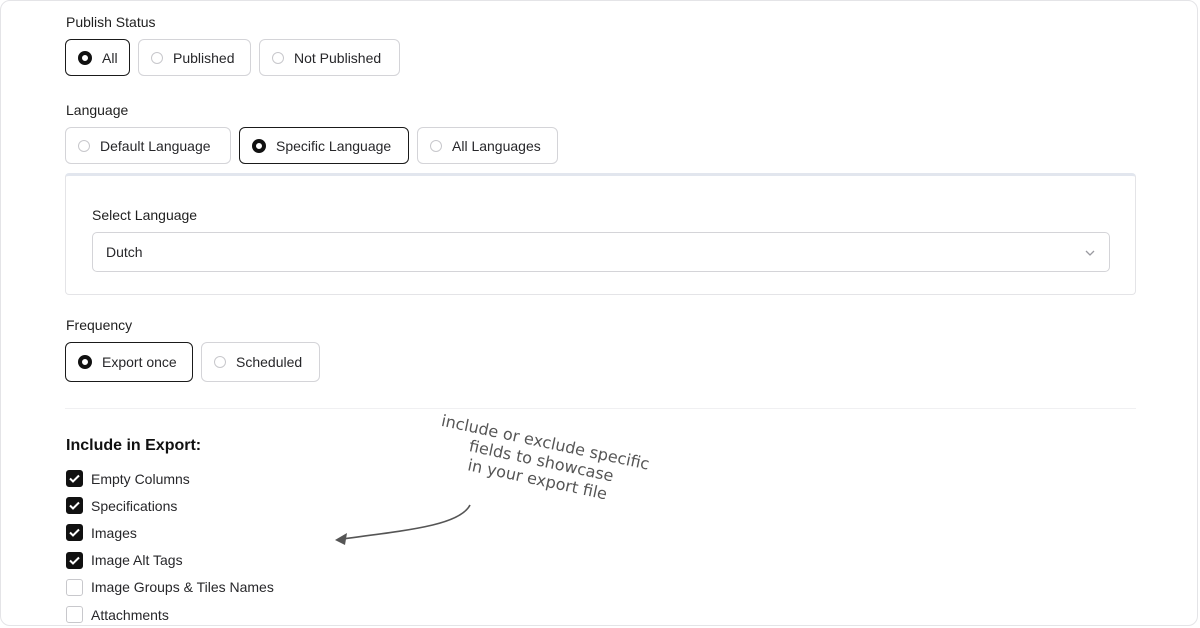 Image resolution: width=1200 pixels, height=628 pixels. I want to click on include-image-groups: Image Groups & Tiles Names, so click(170, 587).